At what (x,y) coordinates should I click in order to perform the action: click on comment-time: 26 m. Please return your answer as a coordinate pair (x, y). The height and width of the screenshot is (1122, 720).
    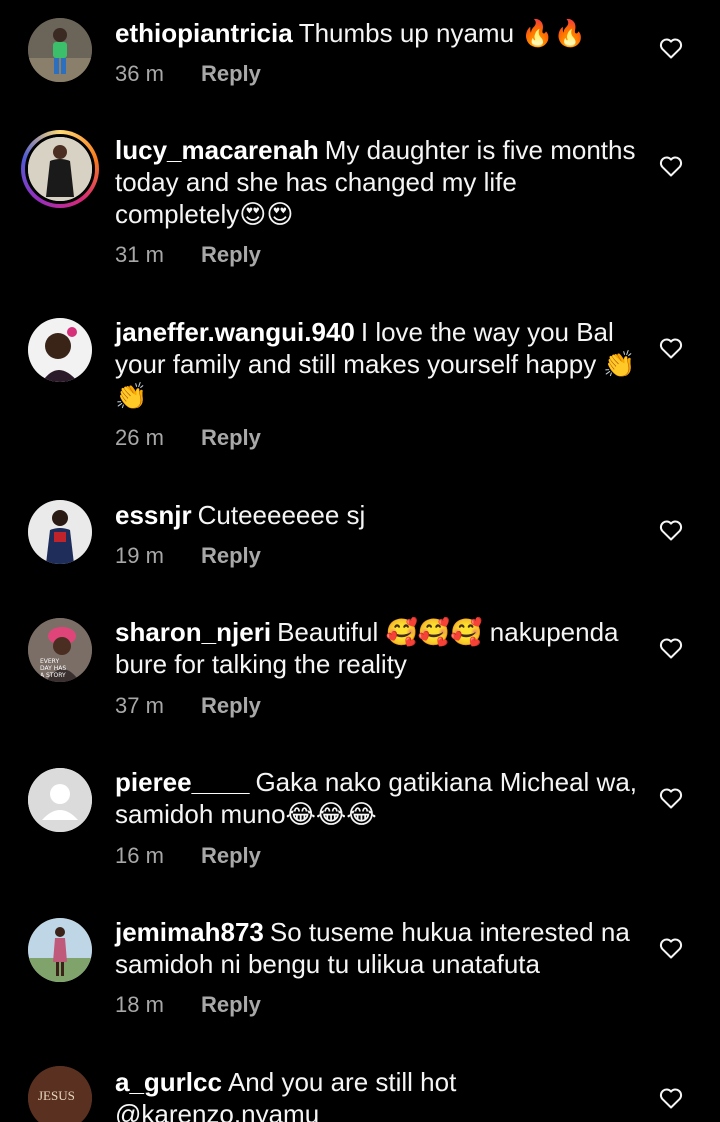
    Looking at the image, I should click on (139, 437).